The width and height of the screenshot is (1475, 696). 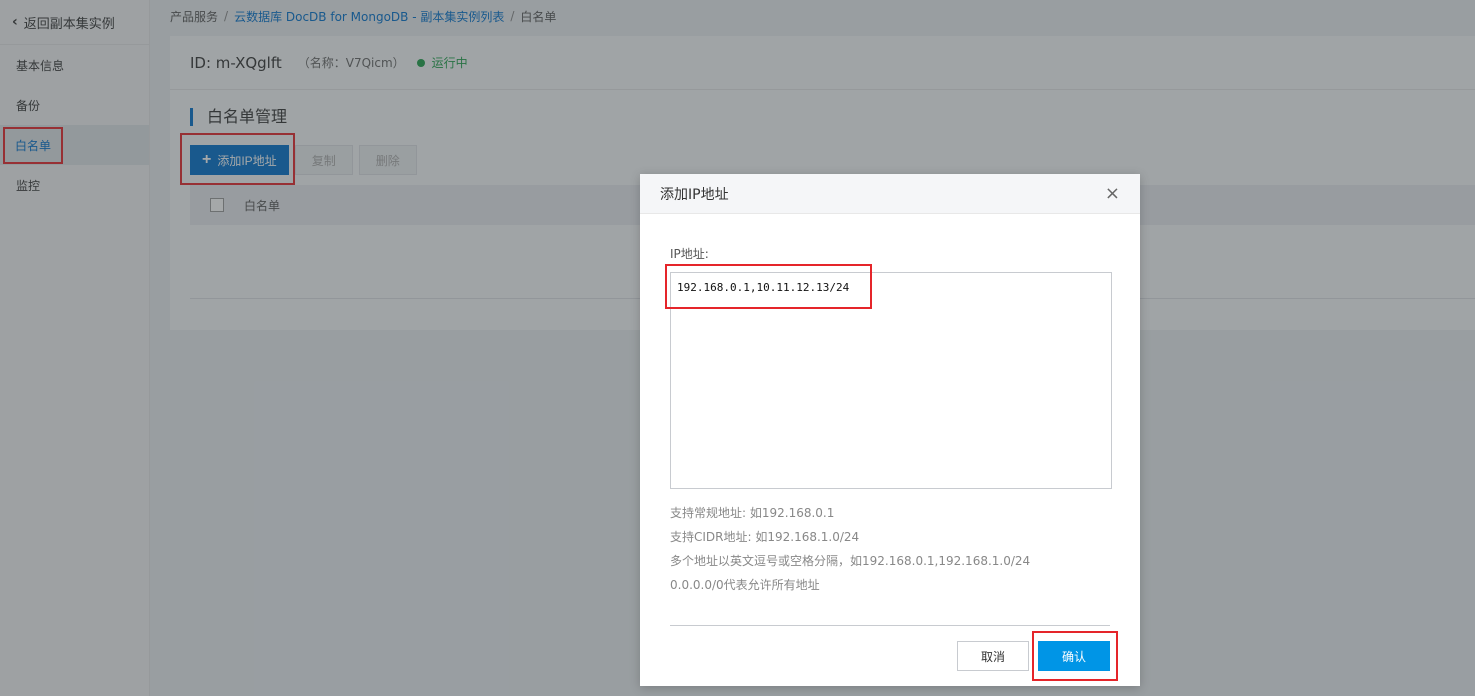 I want to click on divider, so click(x=890, y=625).